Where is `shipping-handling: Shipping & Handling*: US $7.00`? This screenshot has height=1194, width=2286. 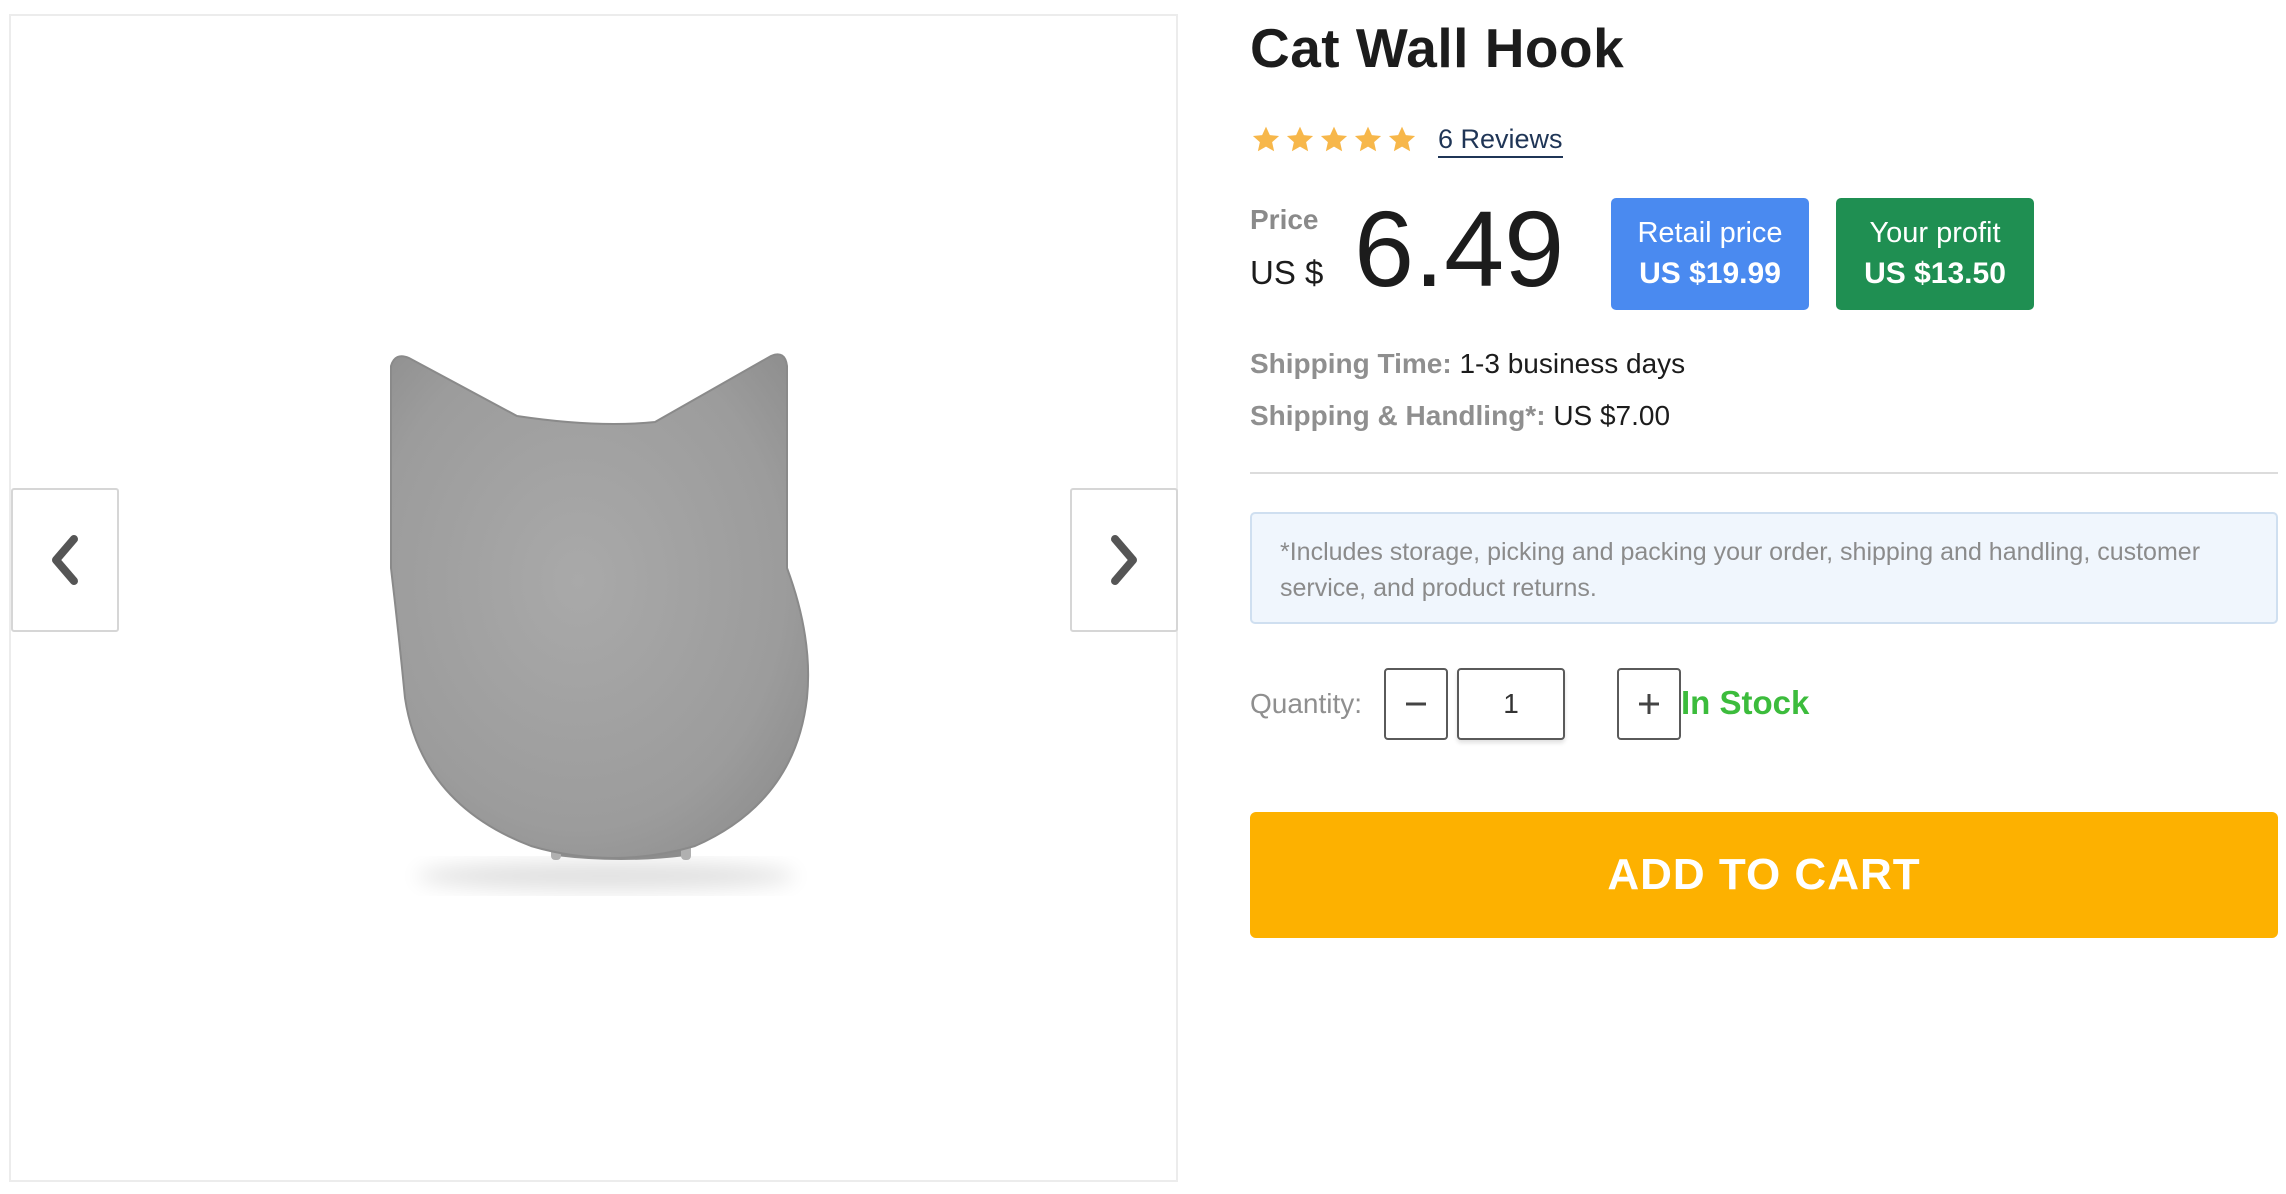
shipping-handling: Shipping & Handling*: US $7.00 is located at coordinates (1460, 416).